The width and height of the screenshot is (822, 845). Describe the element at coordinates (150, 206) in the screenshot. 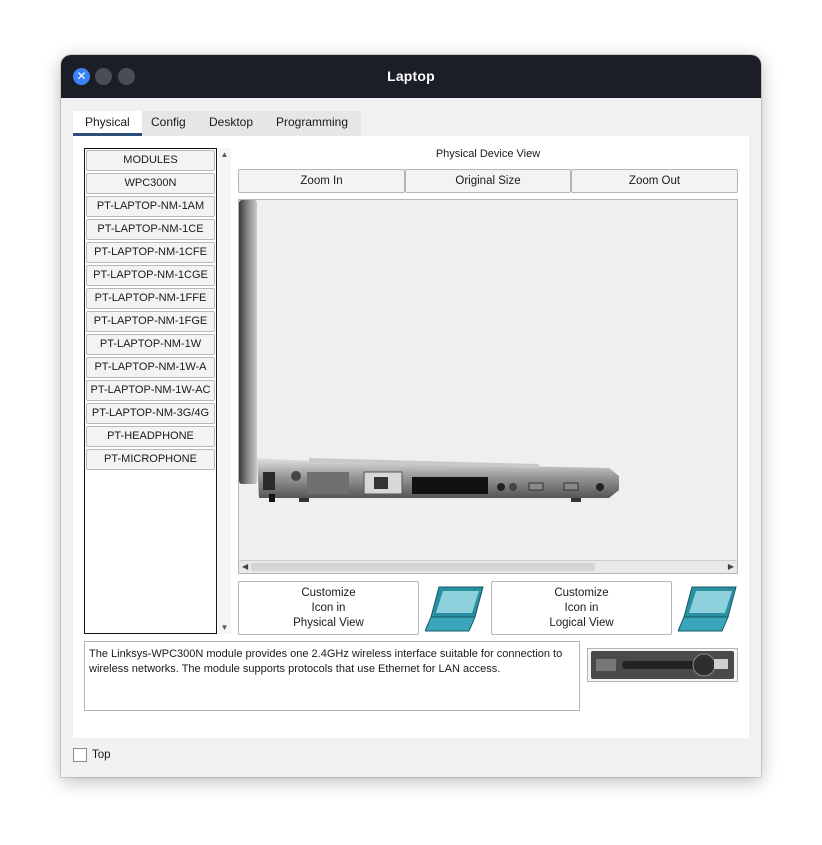

I see `module-item: PT-LAPTOP-NM-1AM` at that location.